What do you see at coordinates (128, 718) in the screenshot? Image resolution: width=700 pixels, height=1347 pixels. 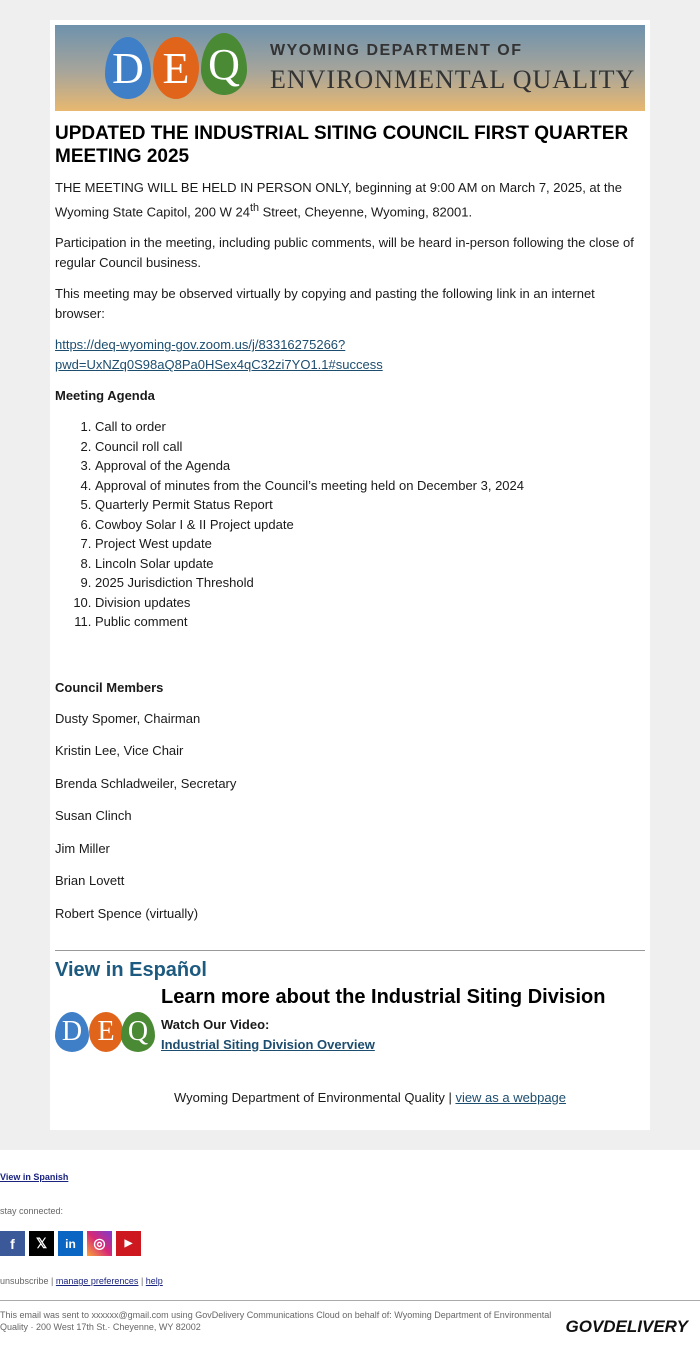 I see `member-item: Dusty Spomer, Chairman` at bounding box center [128, 718].